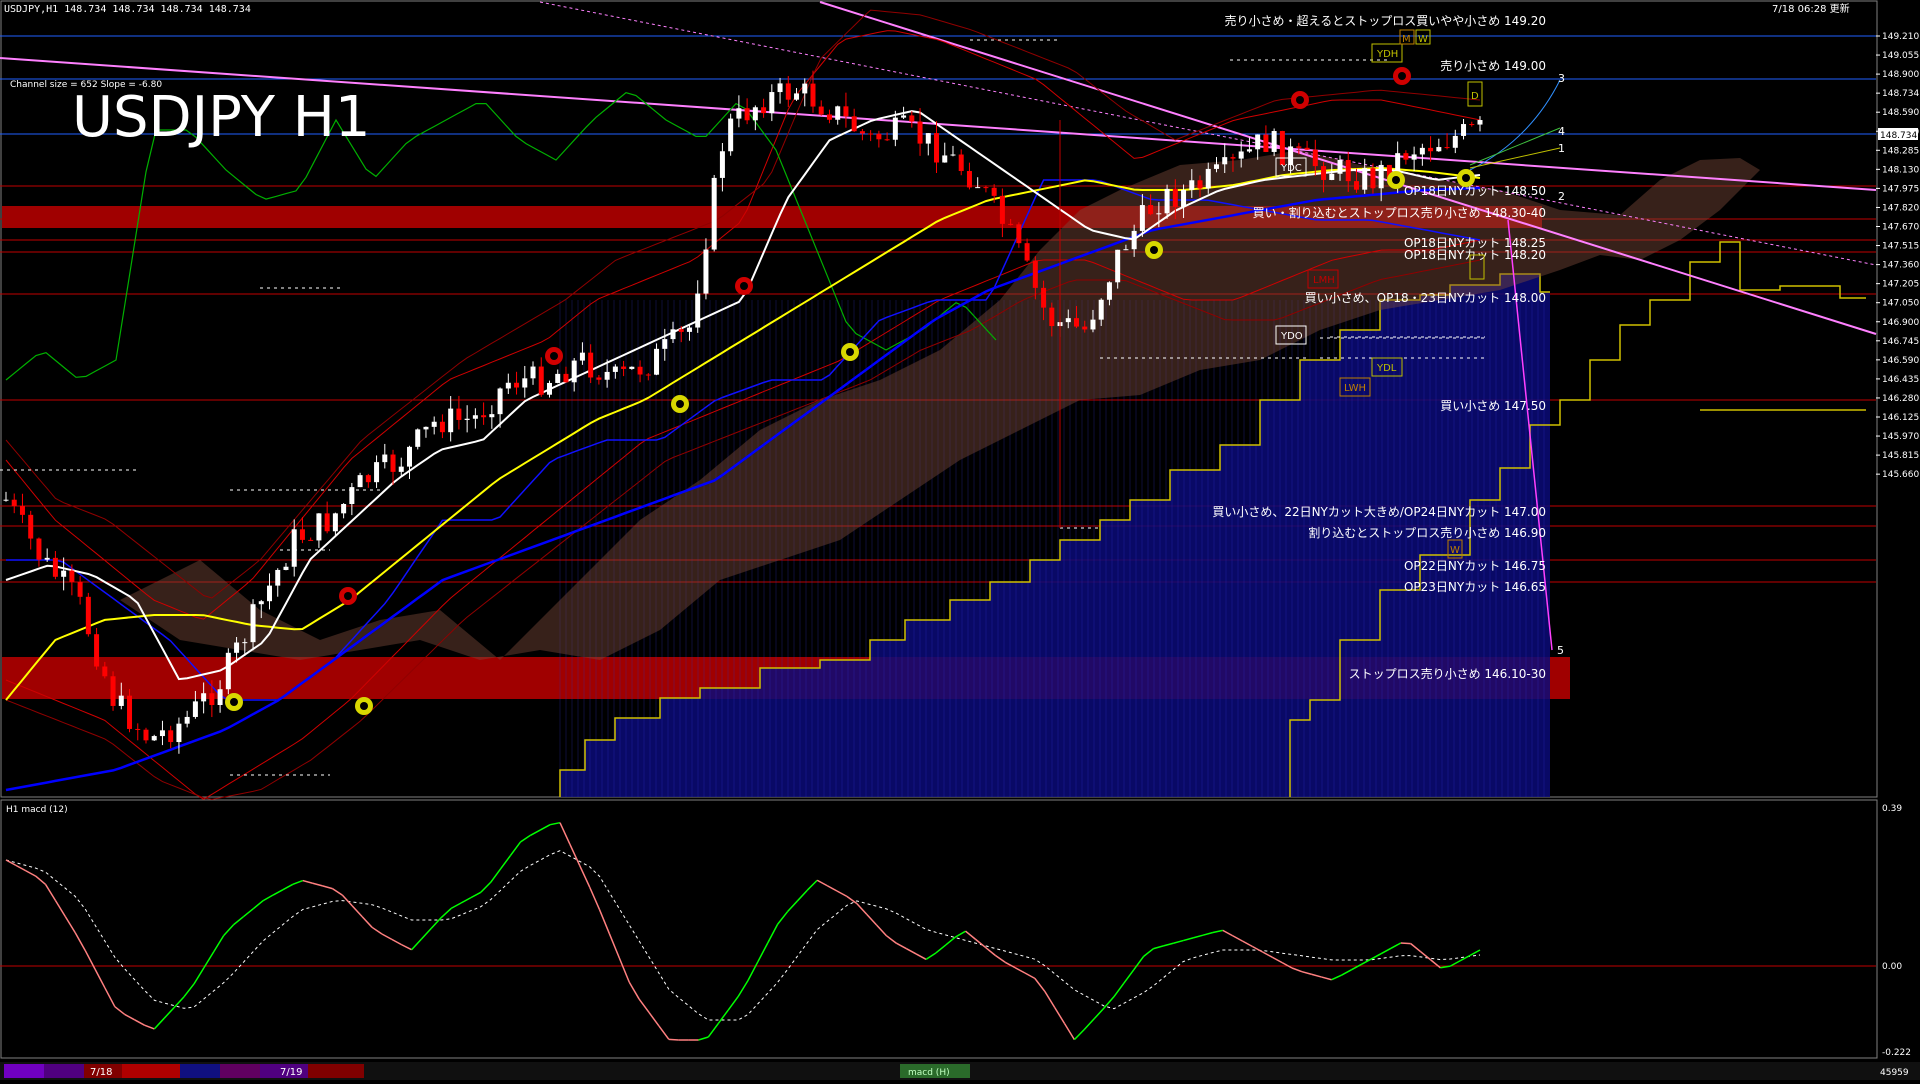  Describe the element at coordinates (101, 1072) in the screenshot. I see `date-label-1: 7/18` at that location.